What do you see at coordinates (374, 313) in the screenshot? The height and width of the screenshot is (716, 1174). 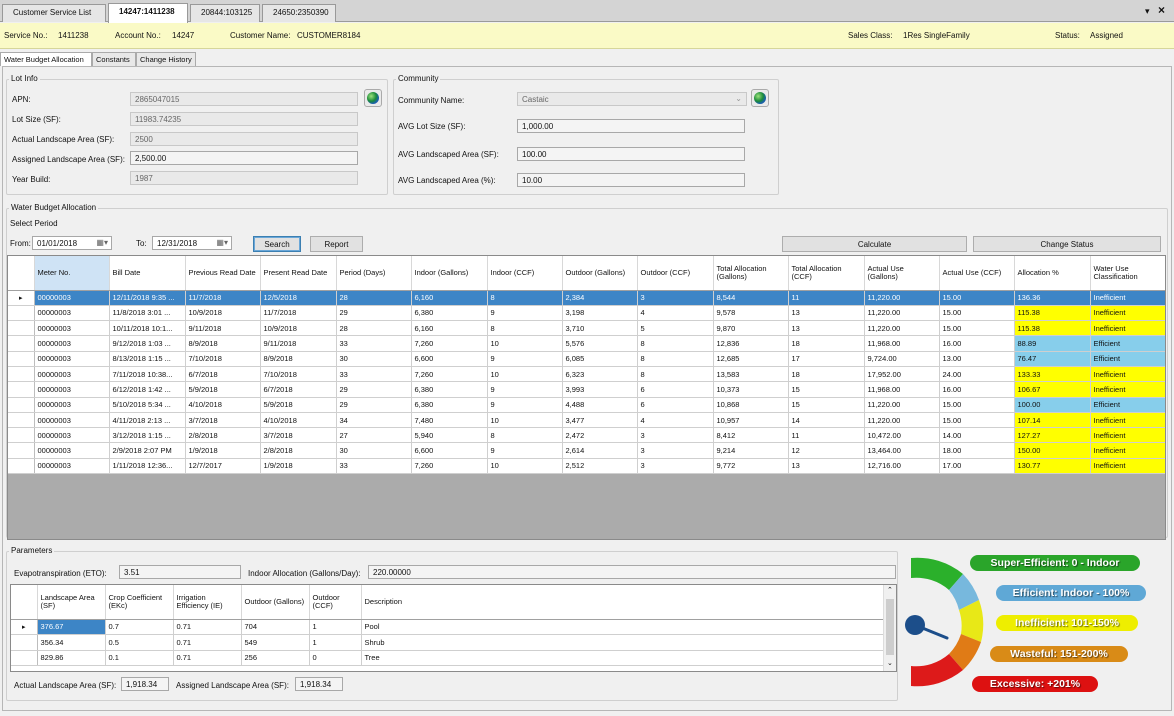 I see `table-cell: 29` at bounding box center [374, 313].